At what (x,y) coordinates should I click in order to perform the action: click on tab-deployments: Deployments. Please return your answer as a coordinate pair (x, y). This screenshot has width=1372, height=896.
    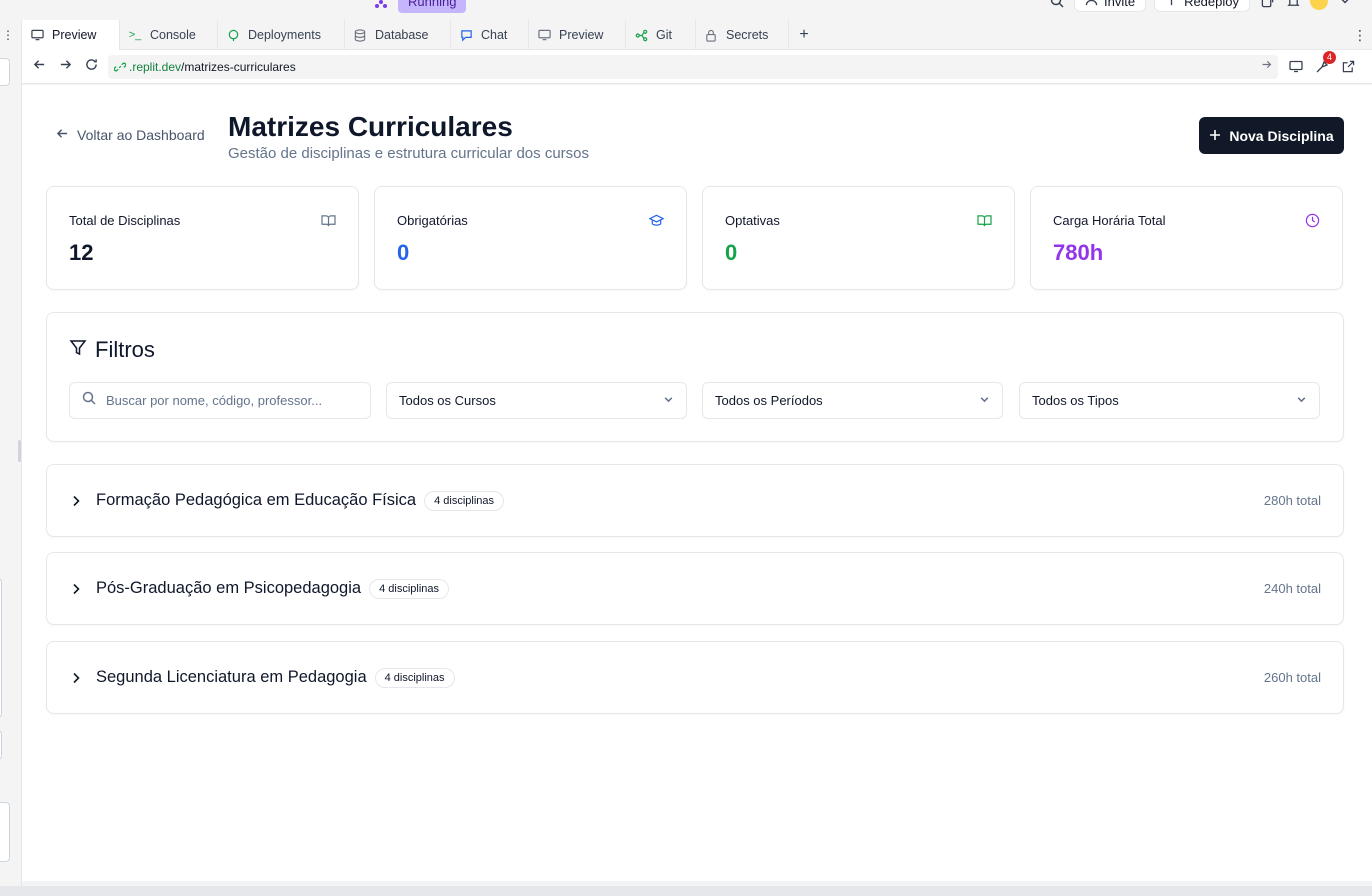
    Looking at the image, I should click on (281, 35).